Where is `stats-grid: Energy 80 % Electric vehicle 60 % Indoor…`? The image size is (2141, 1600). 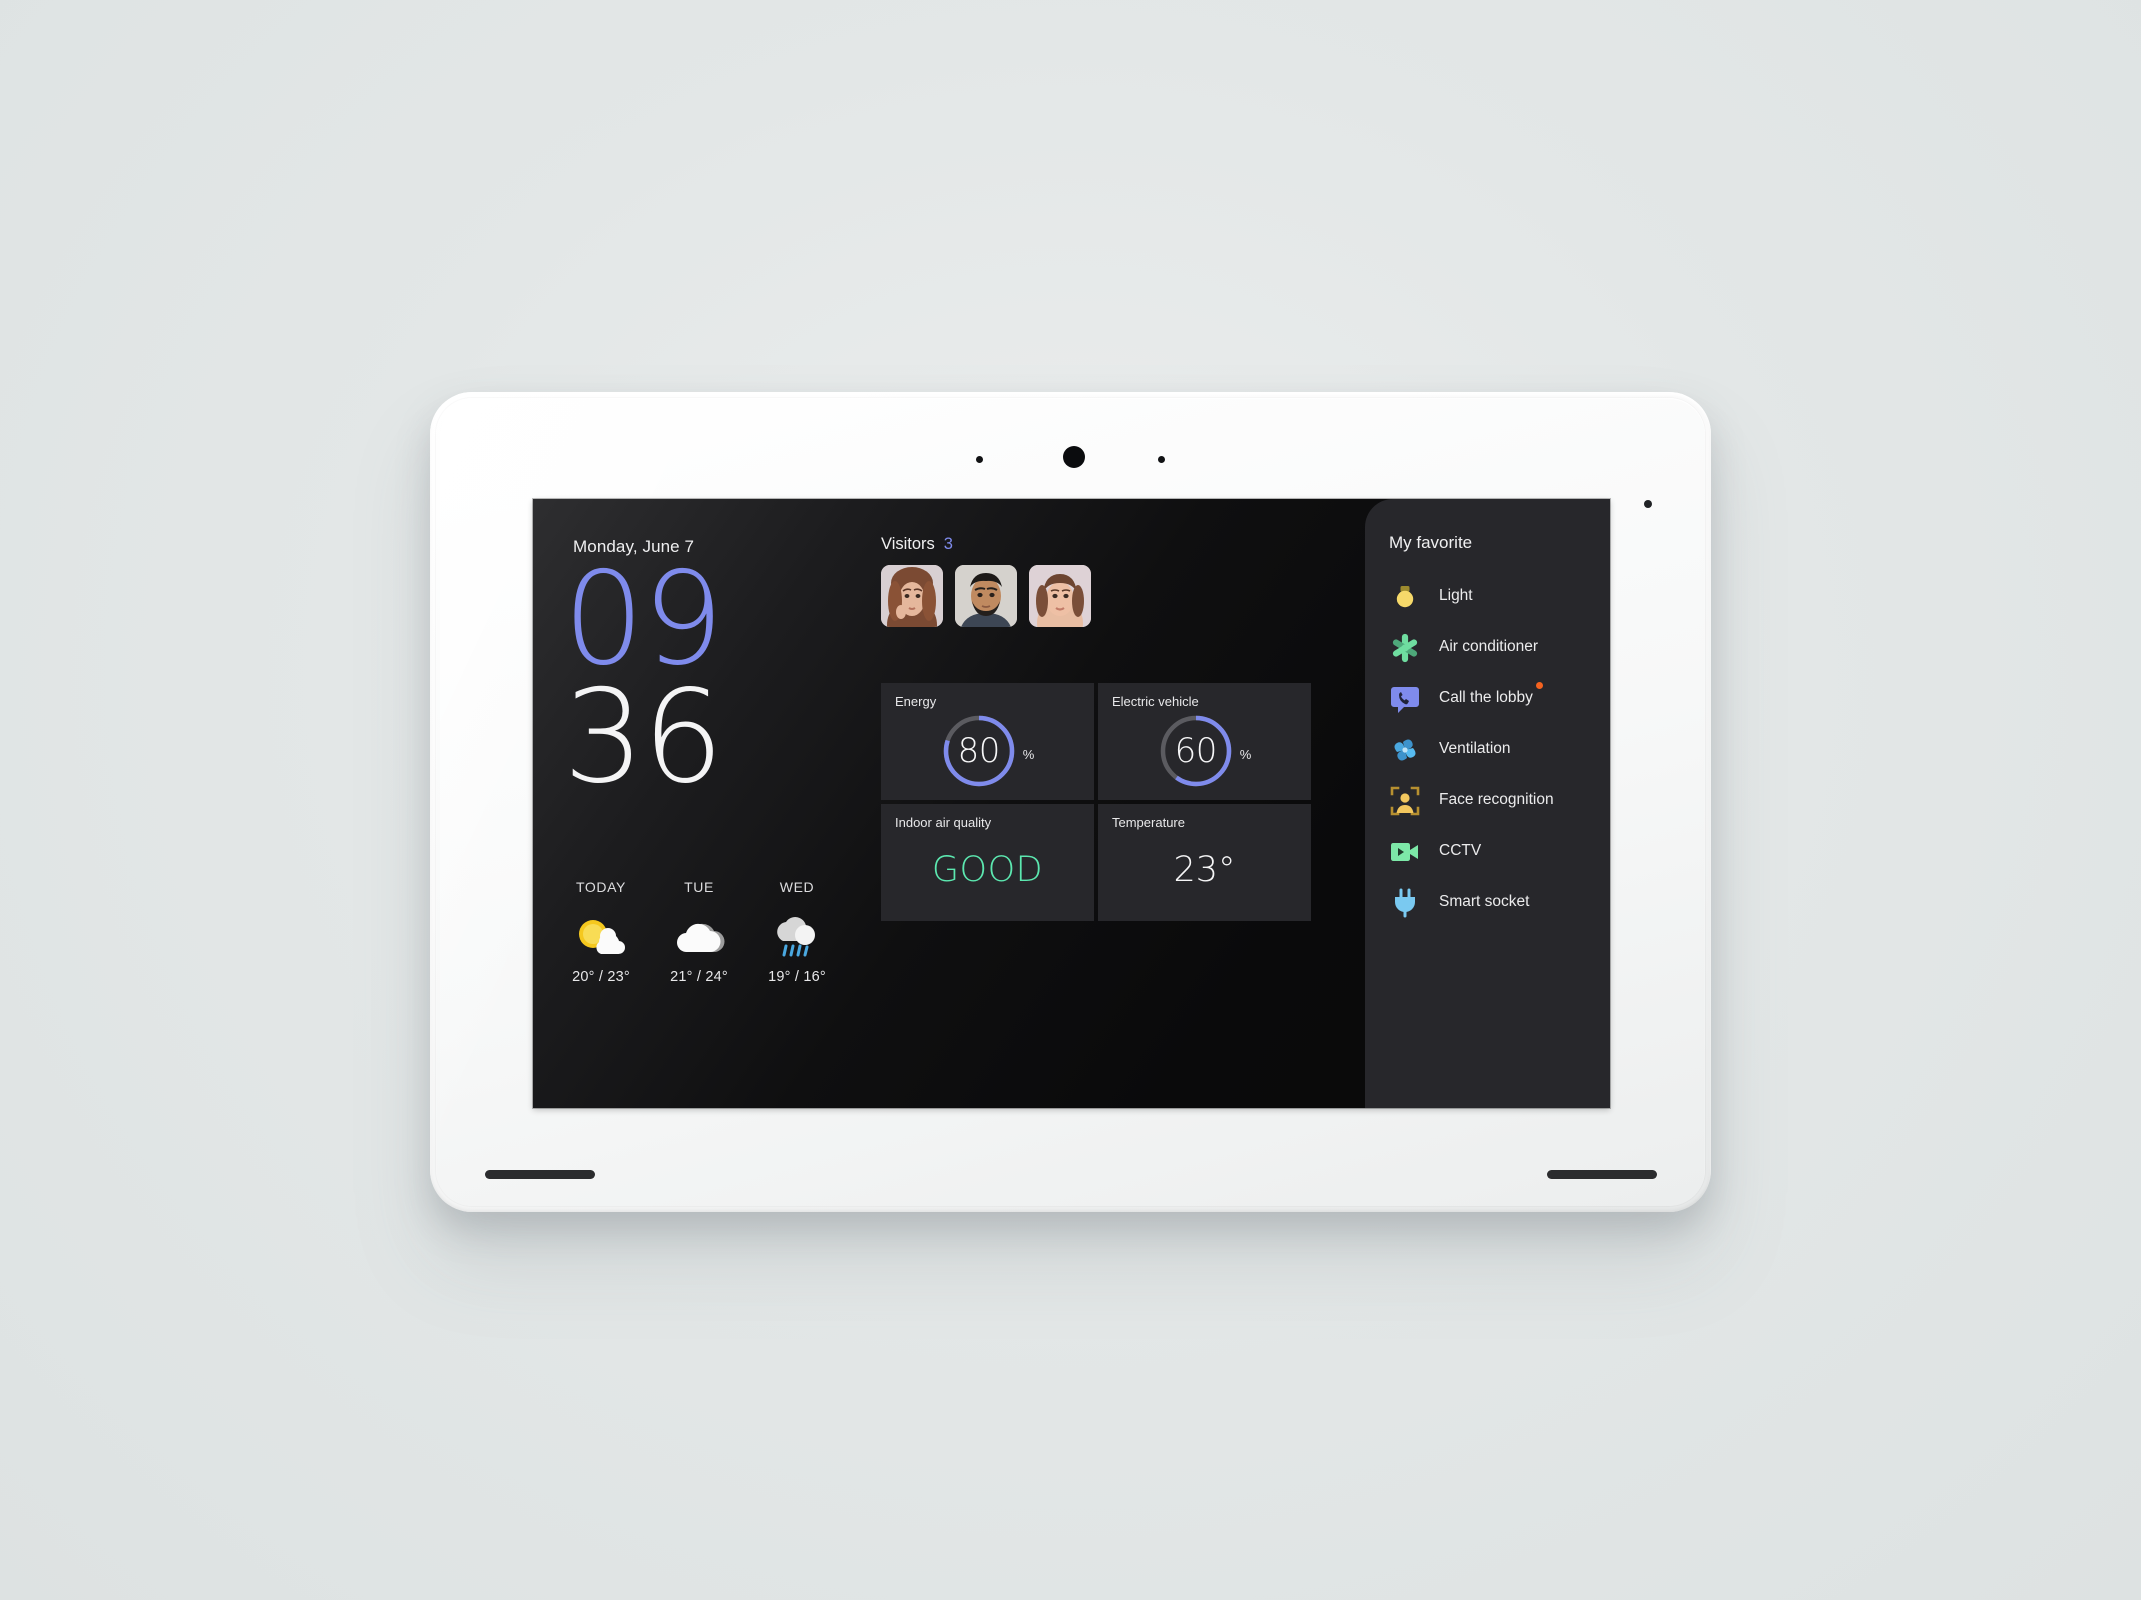
stats-grid: Energy 80 % Electric vehicle 60 % Indoor… is located at coordinates (1096, 802).